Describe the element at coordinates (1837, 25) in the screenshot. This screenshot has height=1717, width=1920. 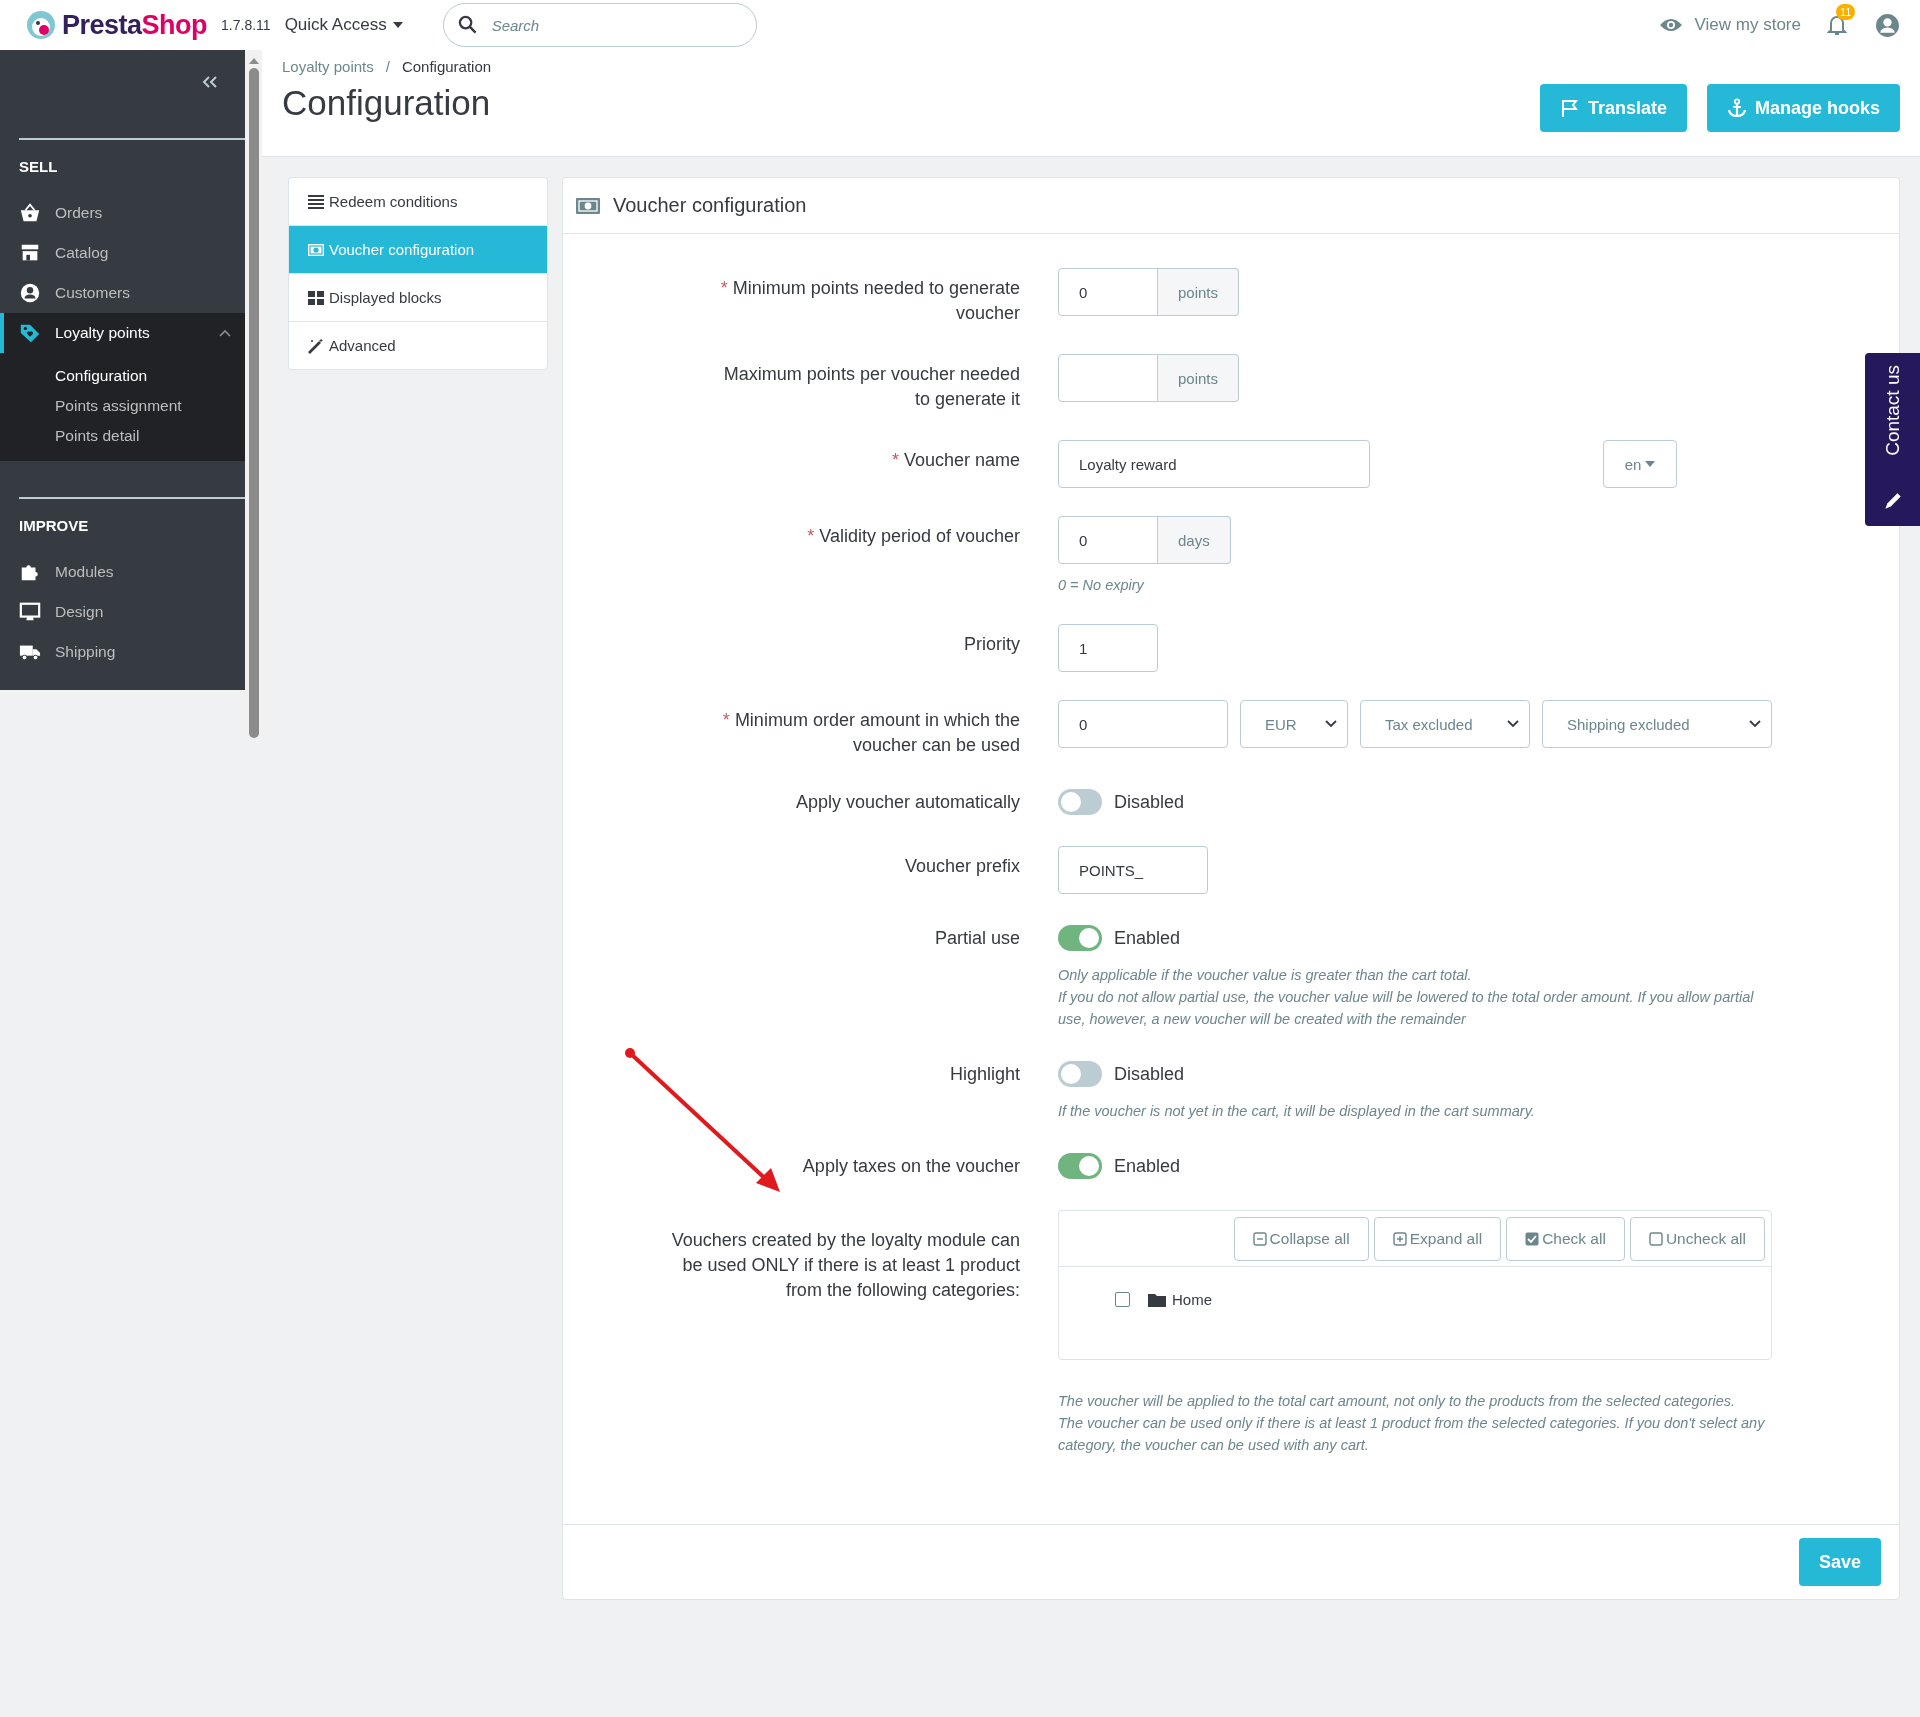
I see `bell-icon` at that location.